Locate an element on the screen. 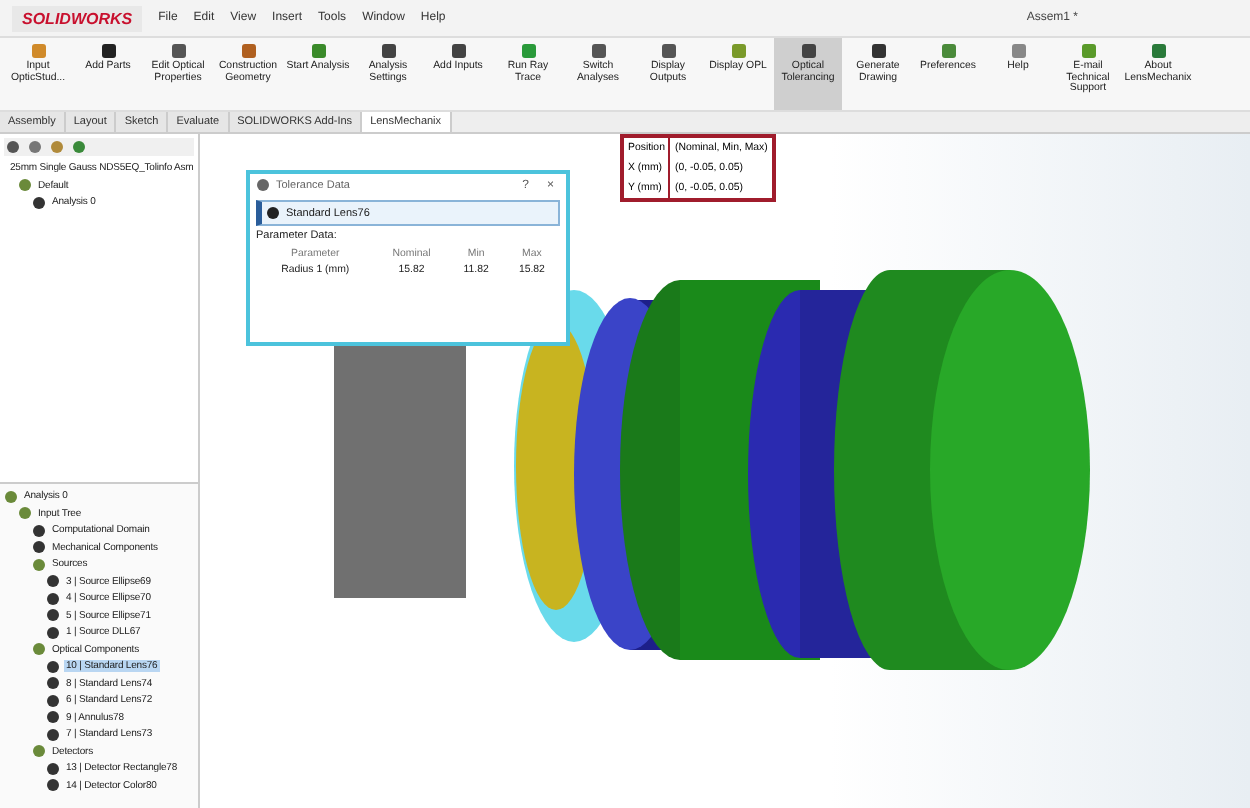  node-icon is located at coordinates (39, 202).